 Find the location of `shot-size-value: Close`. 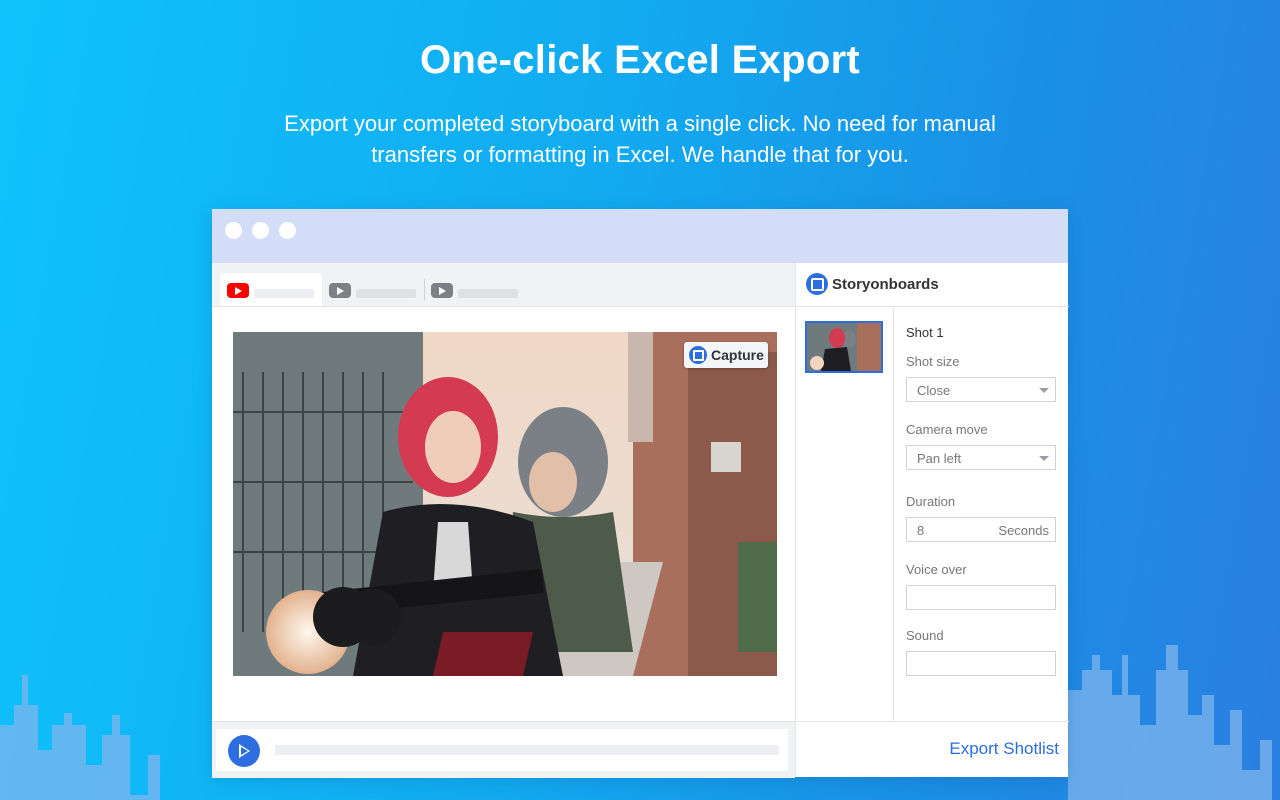

shot-size-value: Close is located at coordinates (934, 390).